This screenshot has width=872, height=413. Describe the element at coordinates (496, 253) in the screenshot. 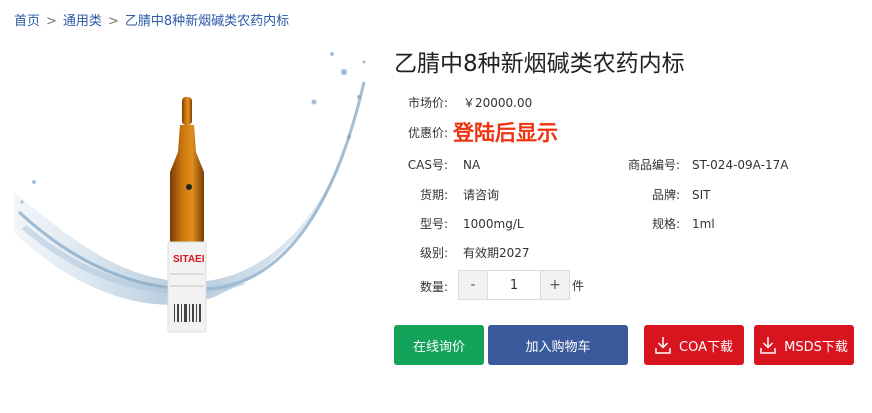

I see `grade-value: 有效期2027` at that location.